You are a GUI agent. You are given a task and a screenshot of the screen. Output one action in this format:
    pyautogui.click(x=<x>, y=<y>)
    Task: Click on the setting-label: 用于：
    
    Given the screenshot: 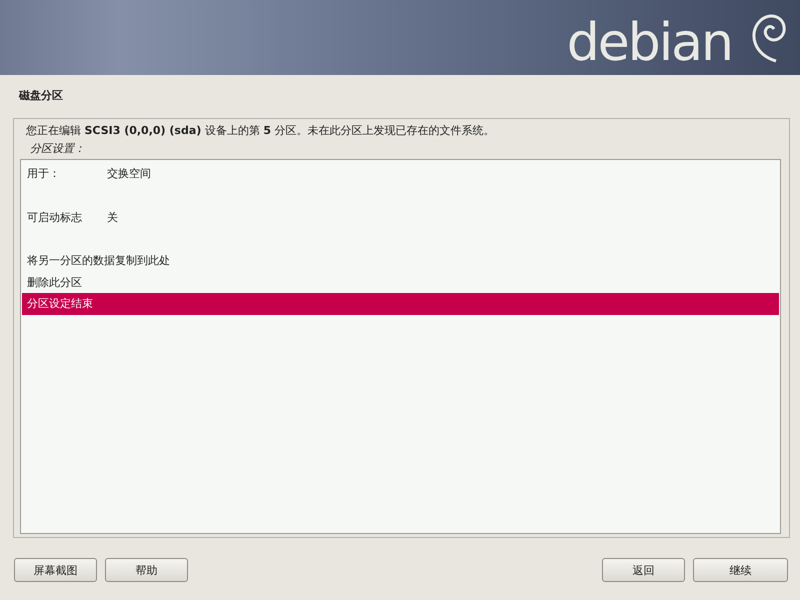 What is the action you would take?
    pyautogui.click(x=44, y=174)
    